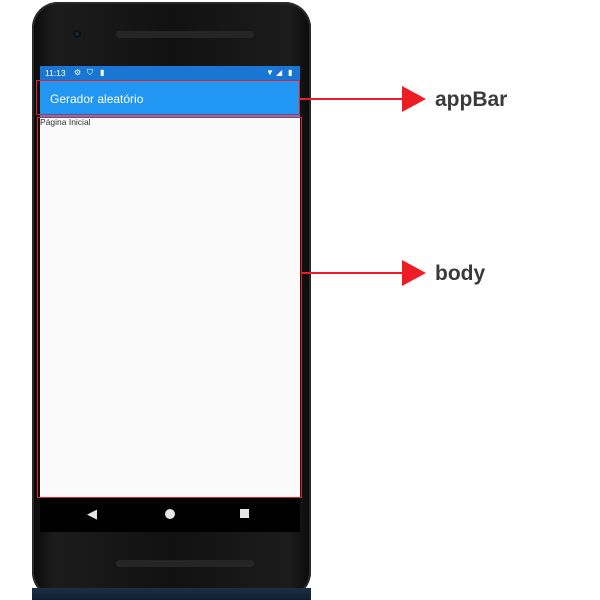 The image size is (600, 600). Describe the element at coordinates (471, 99) in the screenshot. I see `appbar-annotation-label: appBar` at that location.